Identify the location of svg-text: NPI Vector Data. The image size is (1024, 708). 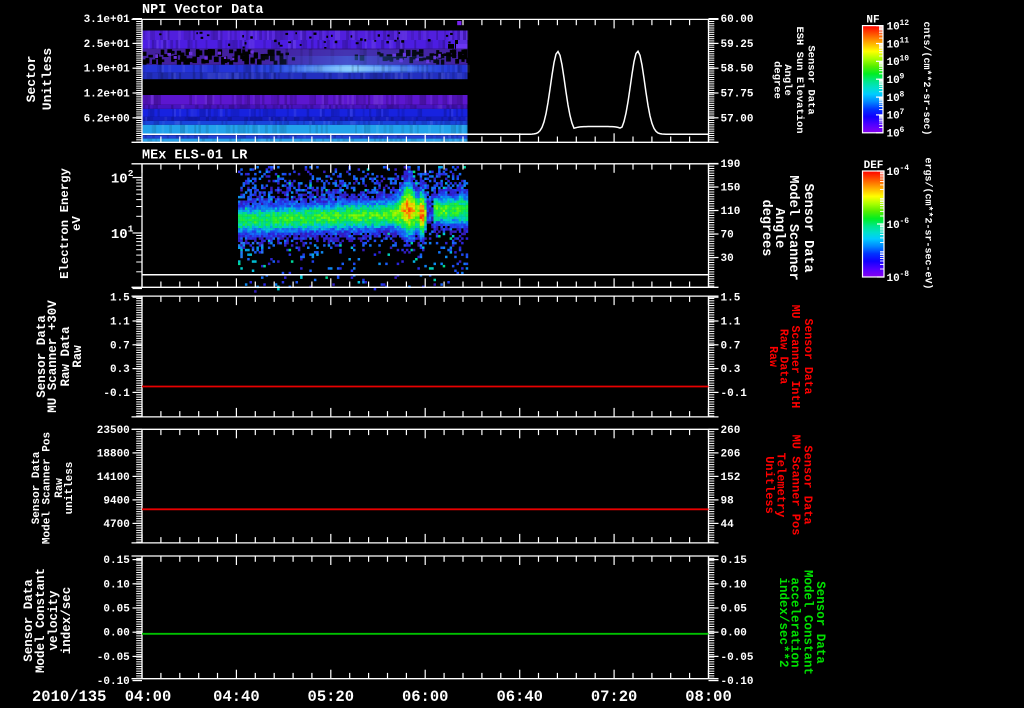
(203, 10).